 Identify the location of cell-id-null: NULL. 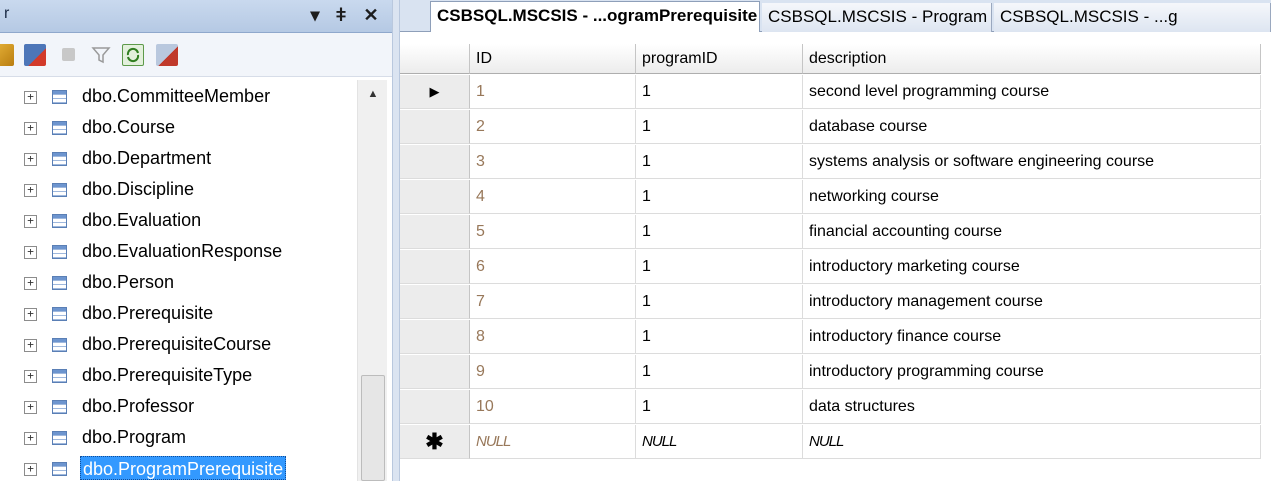
(553, 442).